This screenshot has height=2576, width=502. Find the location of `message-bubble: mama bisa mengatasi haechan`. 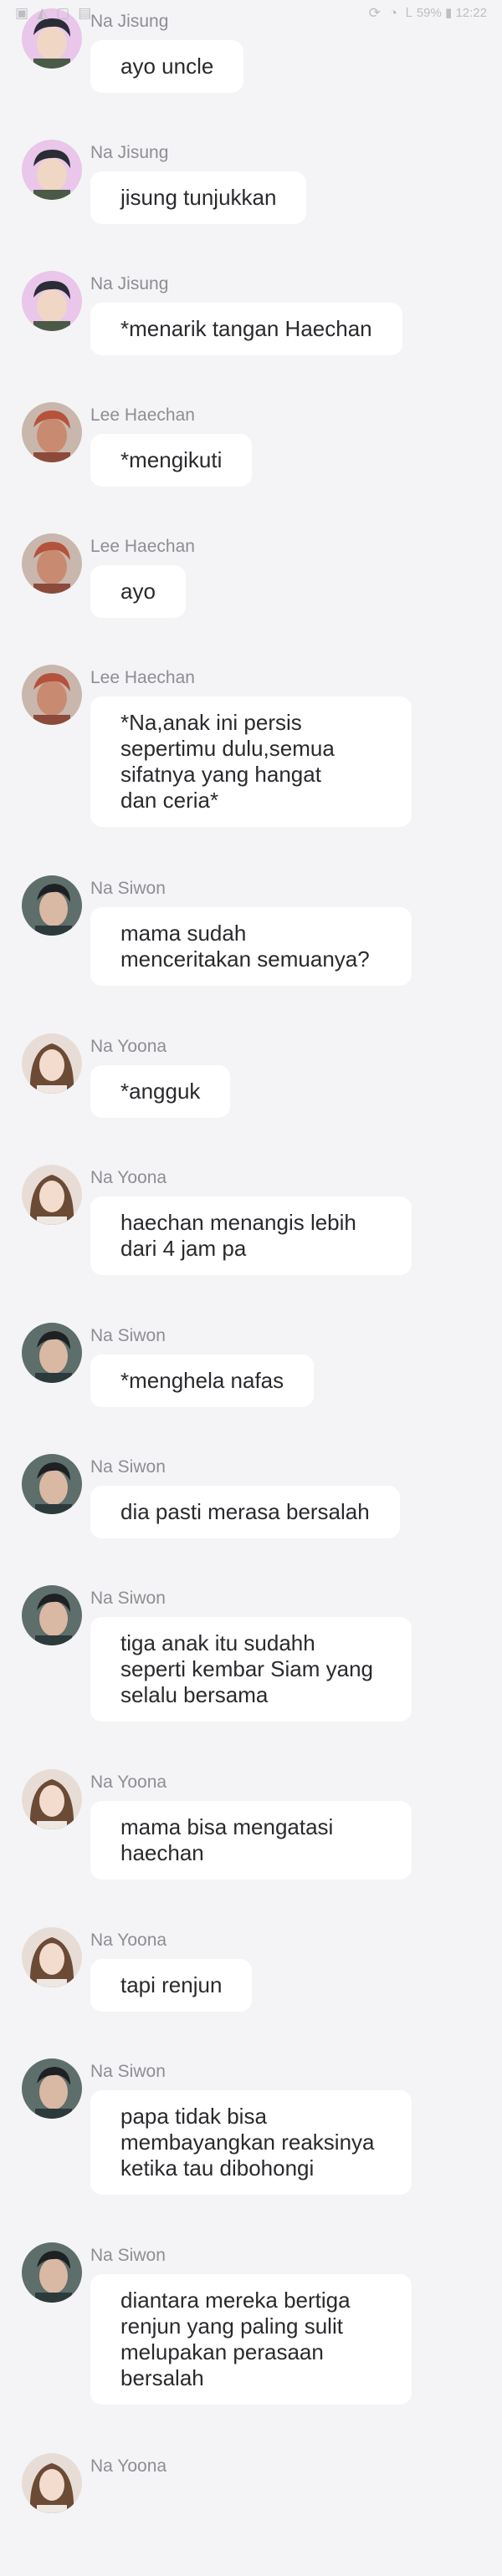

message-bubble: mama bisa mengatasi haechan is located at coordinates (251, 1840).